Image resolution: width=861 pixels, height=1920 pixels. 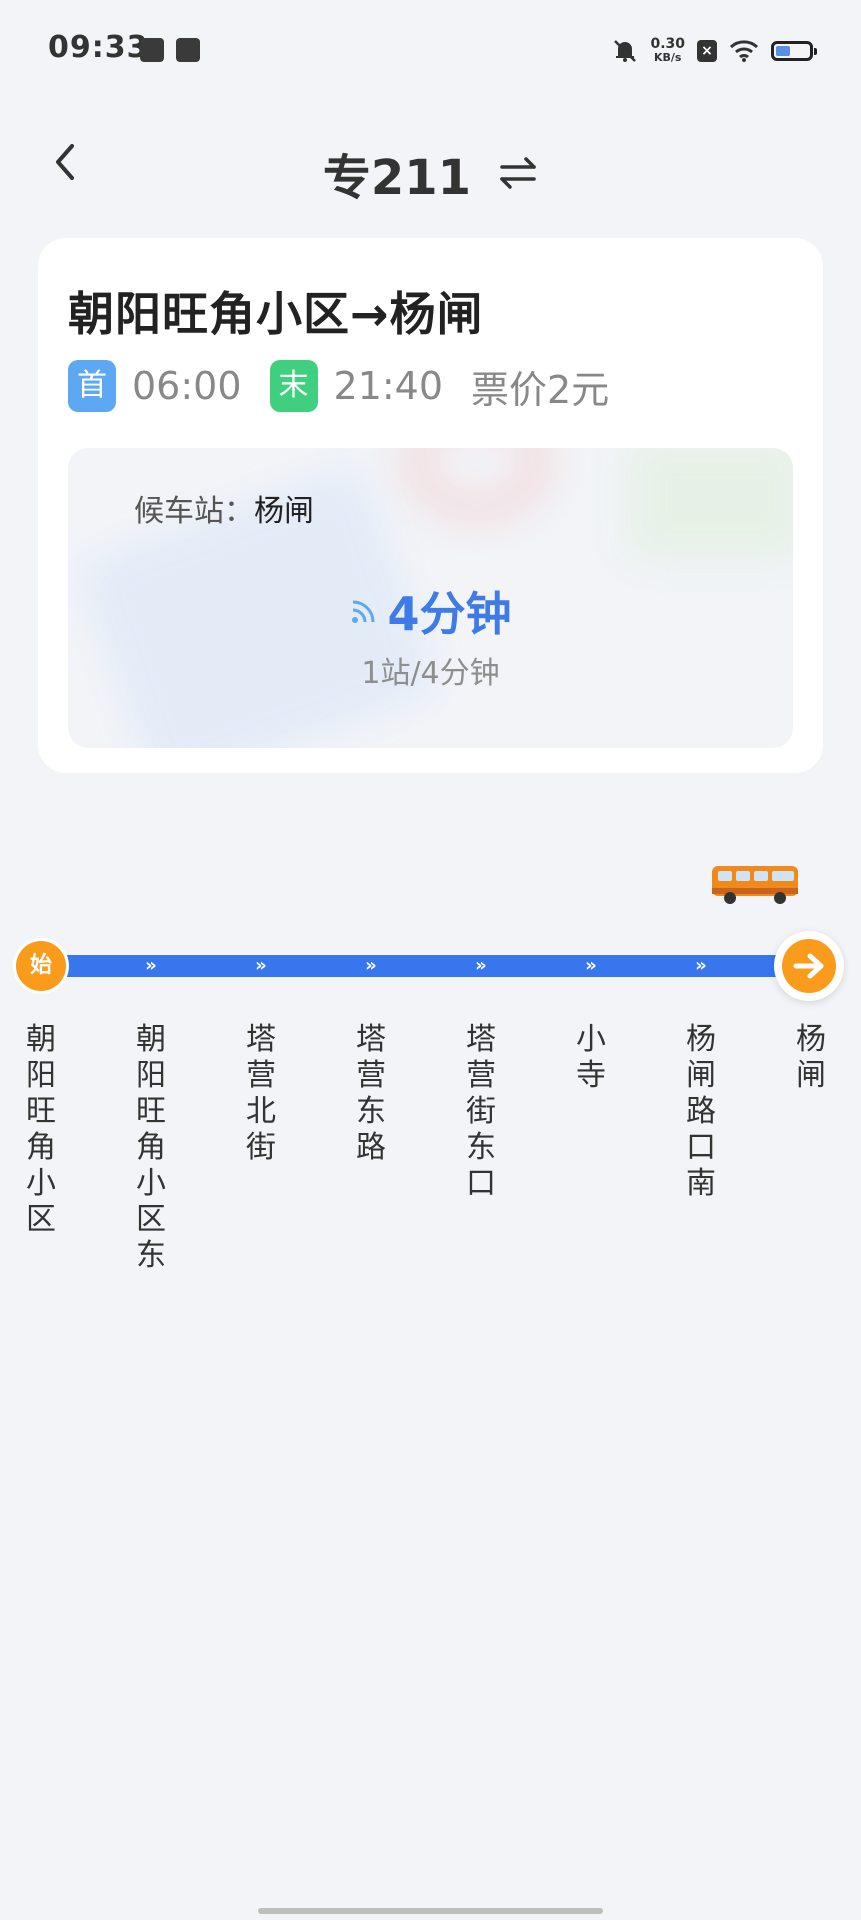 I want to click on station-7: 杨闸路口南, so click(x=701, y=1112).